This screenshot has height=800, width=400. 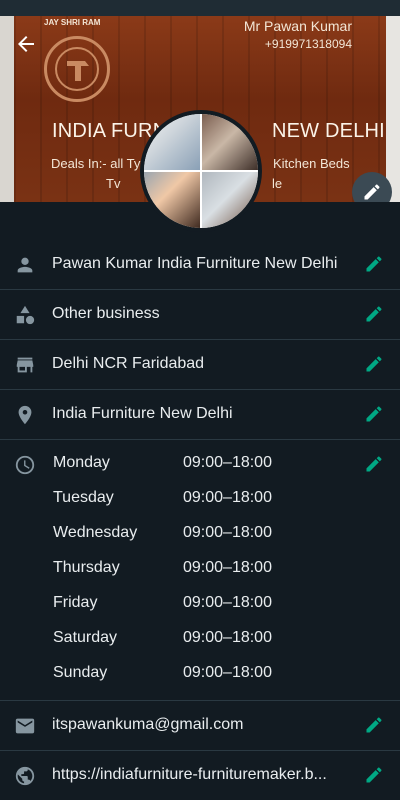 What do you see at coordinates (96, 163) in the screenshot?
I see `cover-deals-left: Deals In:- all Ty` at bounding box center [96, 163].